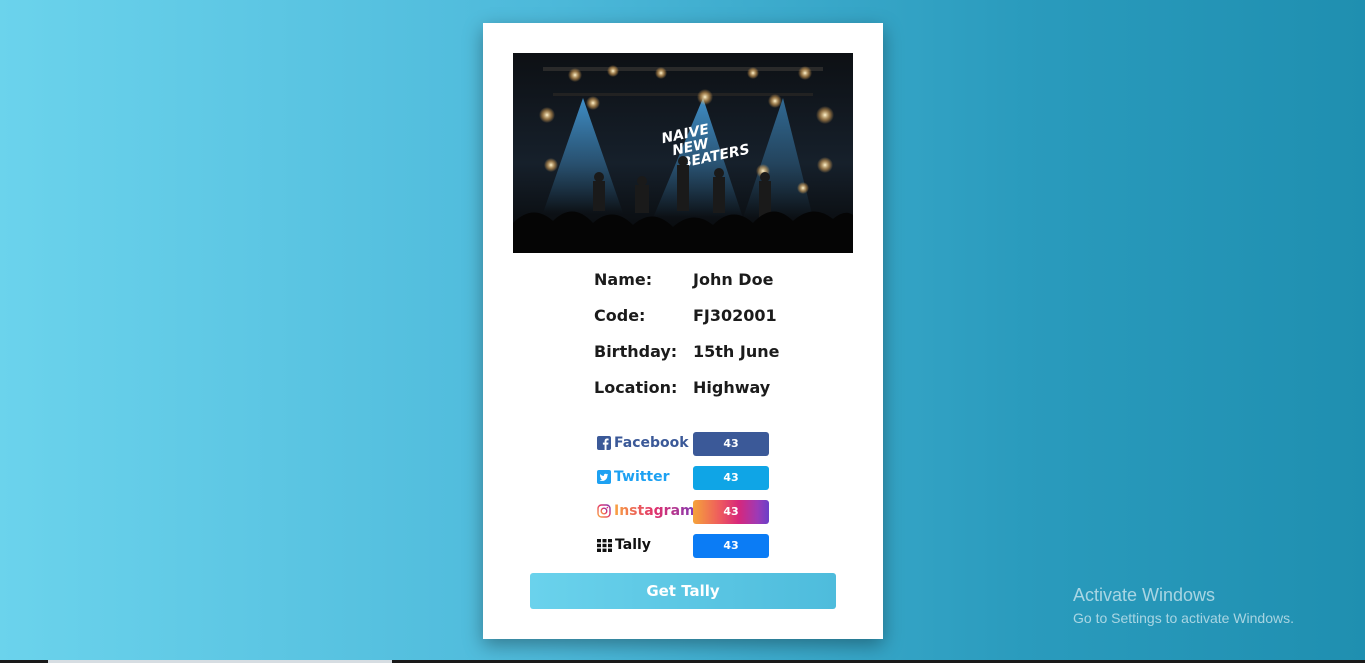 This screenshot has width=1365, height=663. I want to click on tally-label: Tally, so click(633, 545).